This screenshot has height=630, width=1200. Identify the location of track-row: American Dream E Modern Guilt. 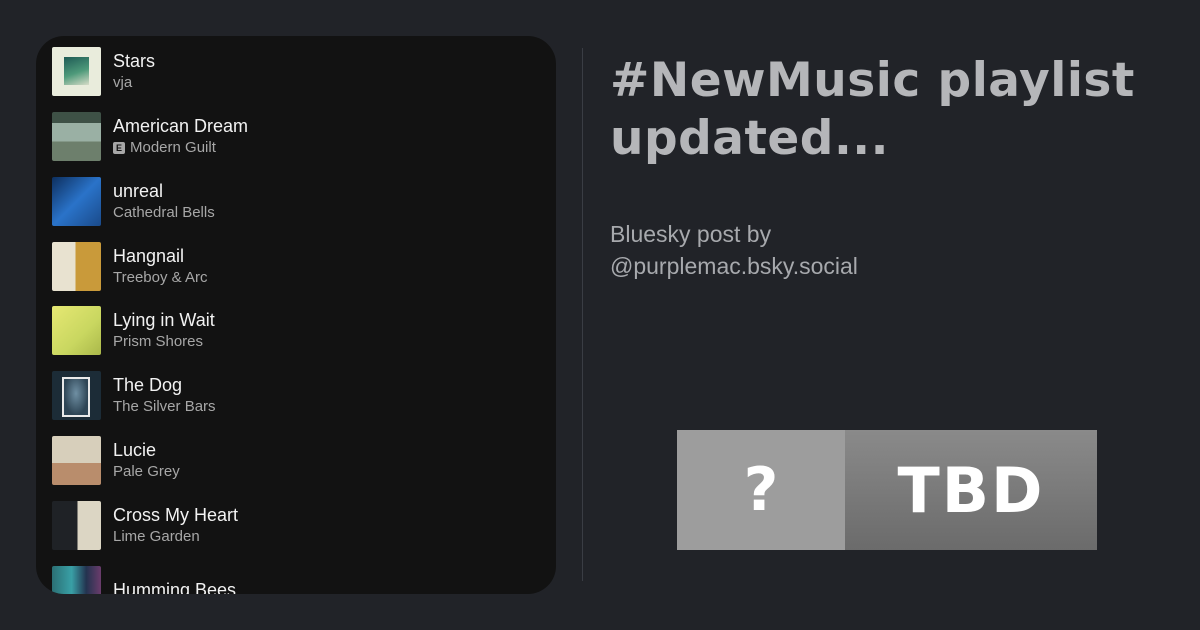
(292, 136).